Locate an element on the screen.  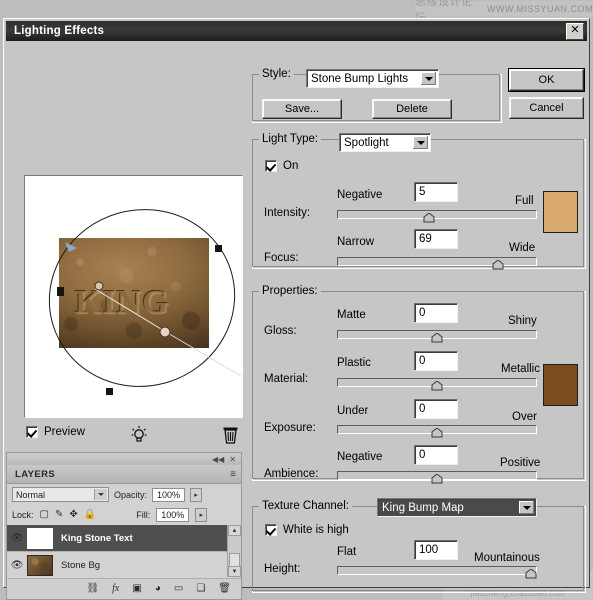
preview-checkbox is located at coordinates (32, 432).